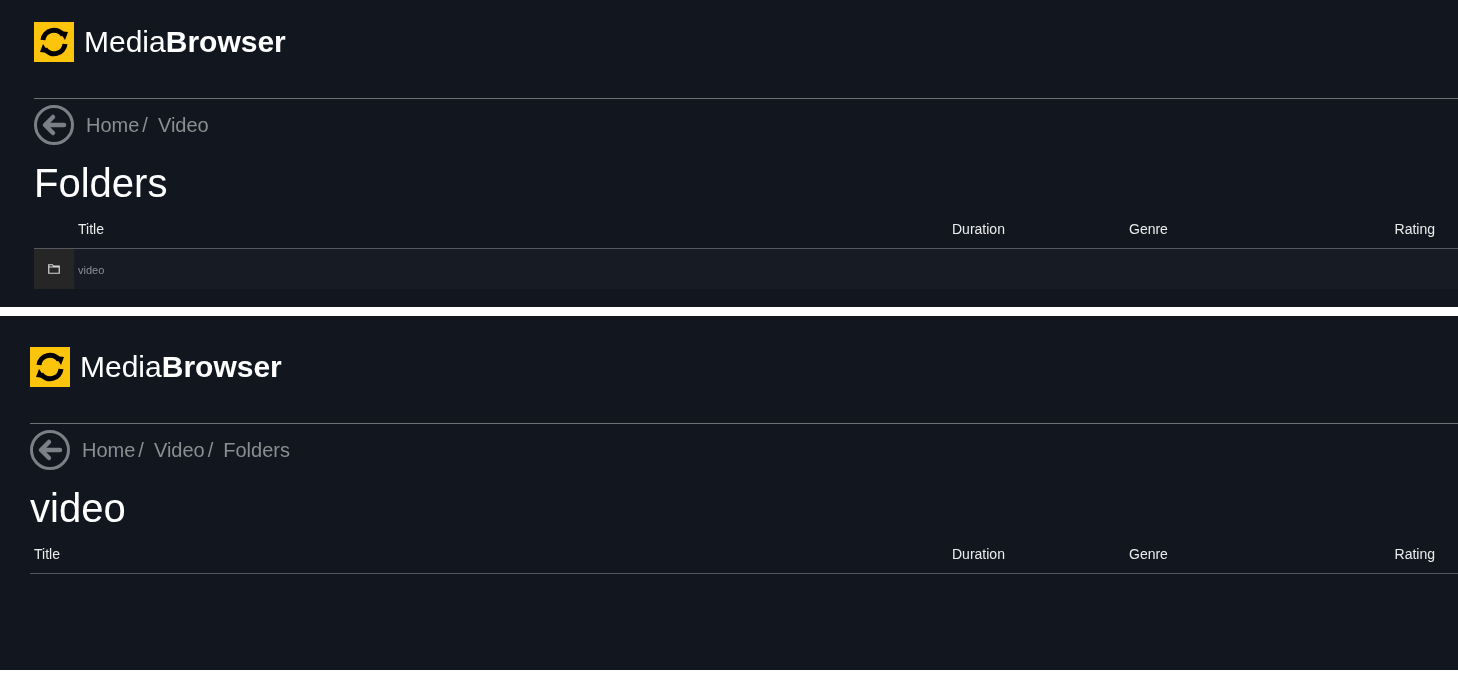  I want to click on page-title: video, so click(78, 508).